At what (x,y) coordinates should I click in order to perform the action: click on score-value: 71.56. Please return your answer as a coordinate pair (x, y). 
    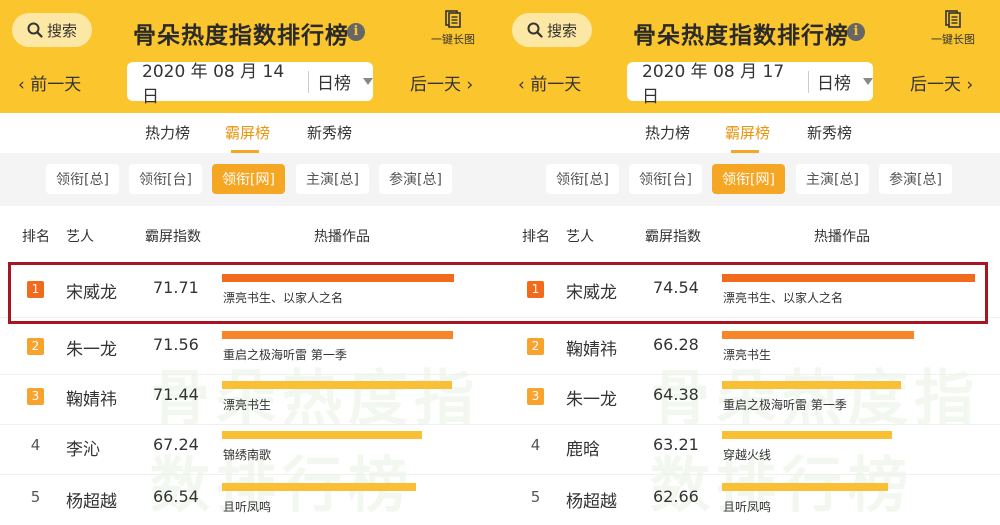
    Looking at the image, I should click on (176, 344).